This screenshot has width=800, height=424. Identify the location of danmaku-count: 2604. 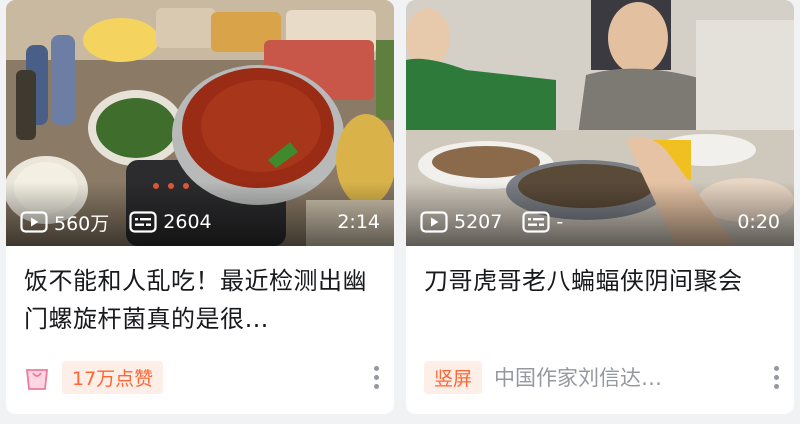
(170, 222).